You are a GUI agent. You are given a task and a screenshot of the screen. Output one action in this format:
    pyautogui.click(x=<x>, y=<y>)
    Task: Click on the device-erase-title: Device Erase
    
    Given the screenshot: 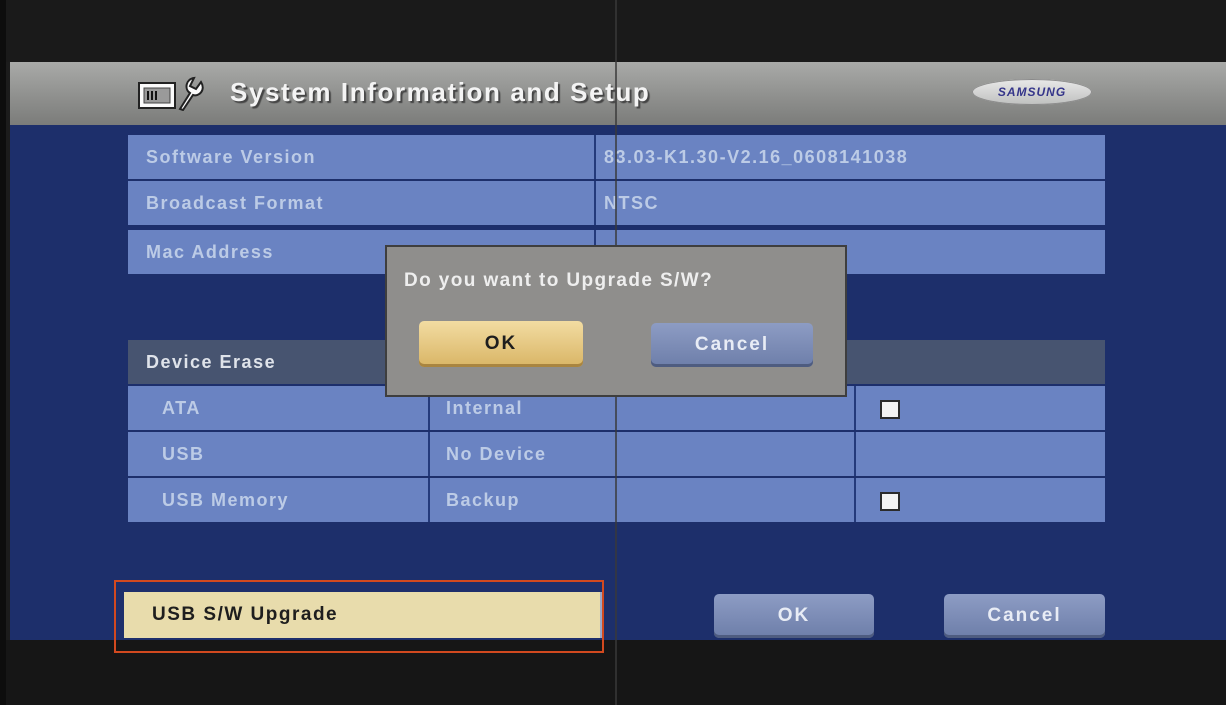 What is the action you would take?
    pyautogui.click(x=211, y=362)
    